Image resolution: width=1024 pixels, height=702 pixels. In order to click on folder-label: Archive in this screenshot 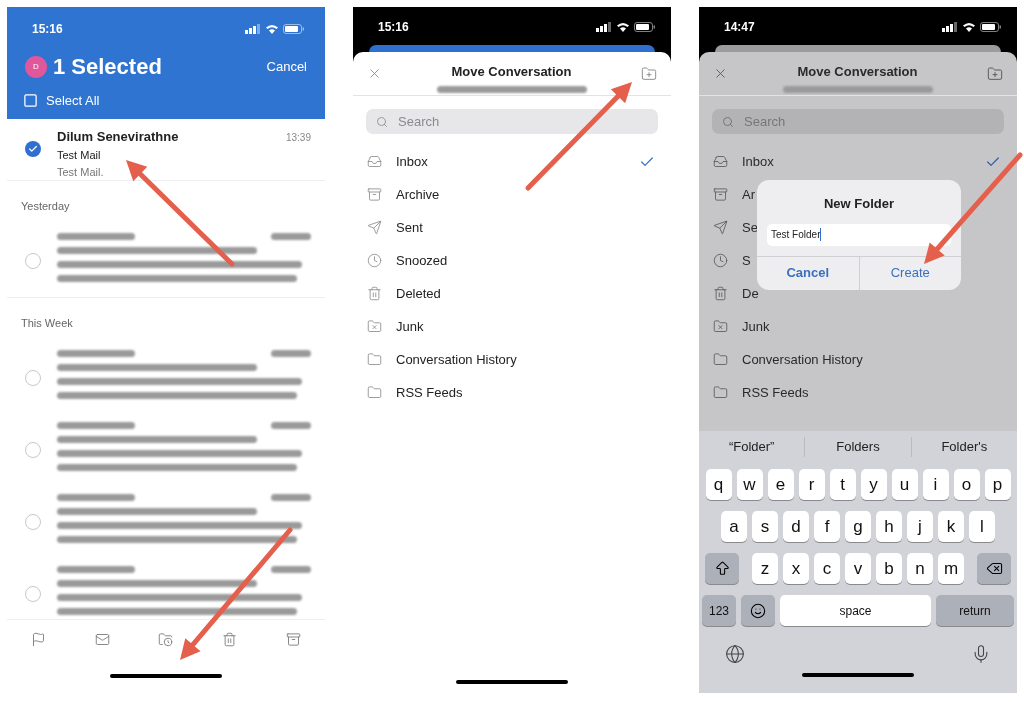, I will do `click(418, 194)`.